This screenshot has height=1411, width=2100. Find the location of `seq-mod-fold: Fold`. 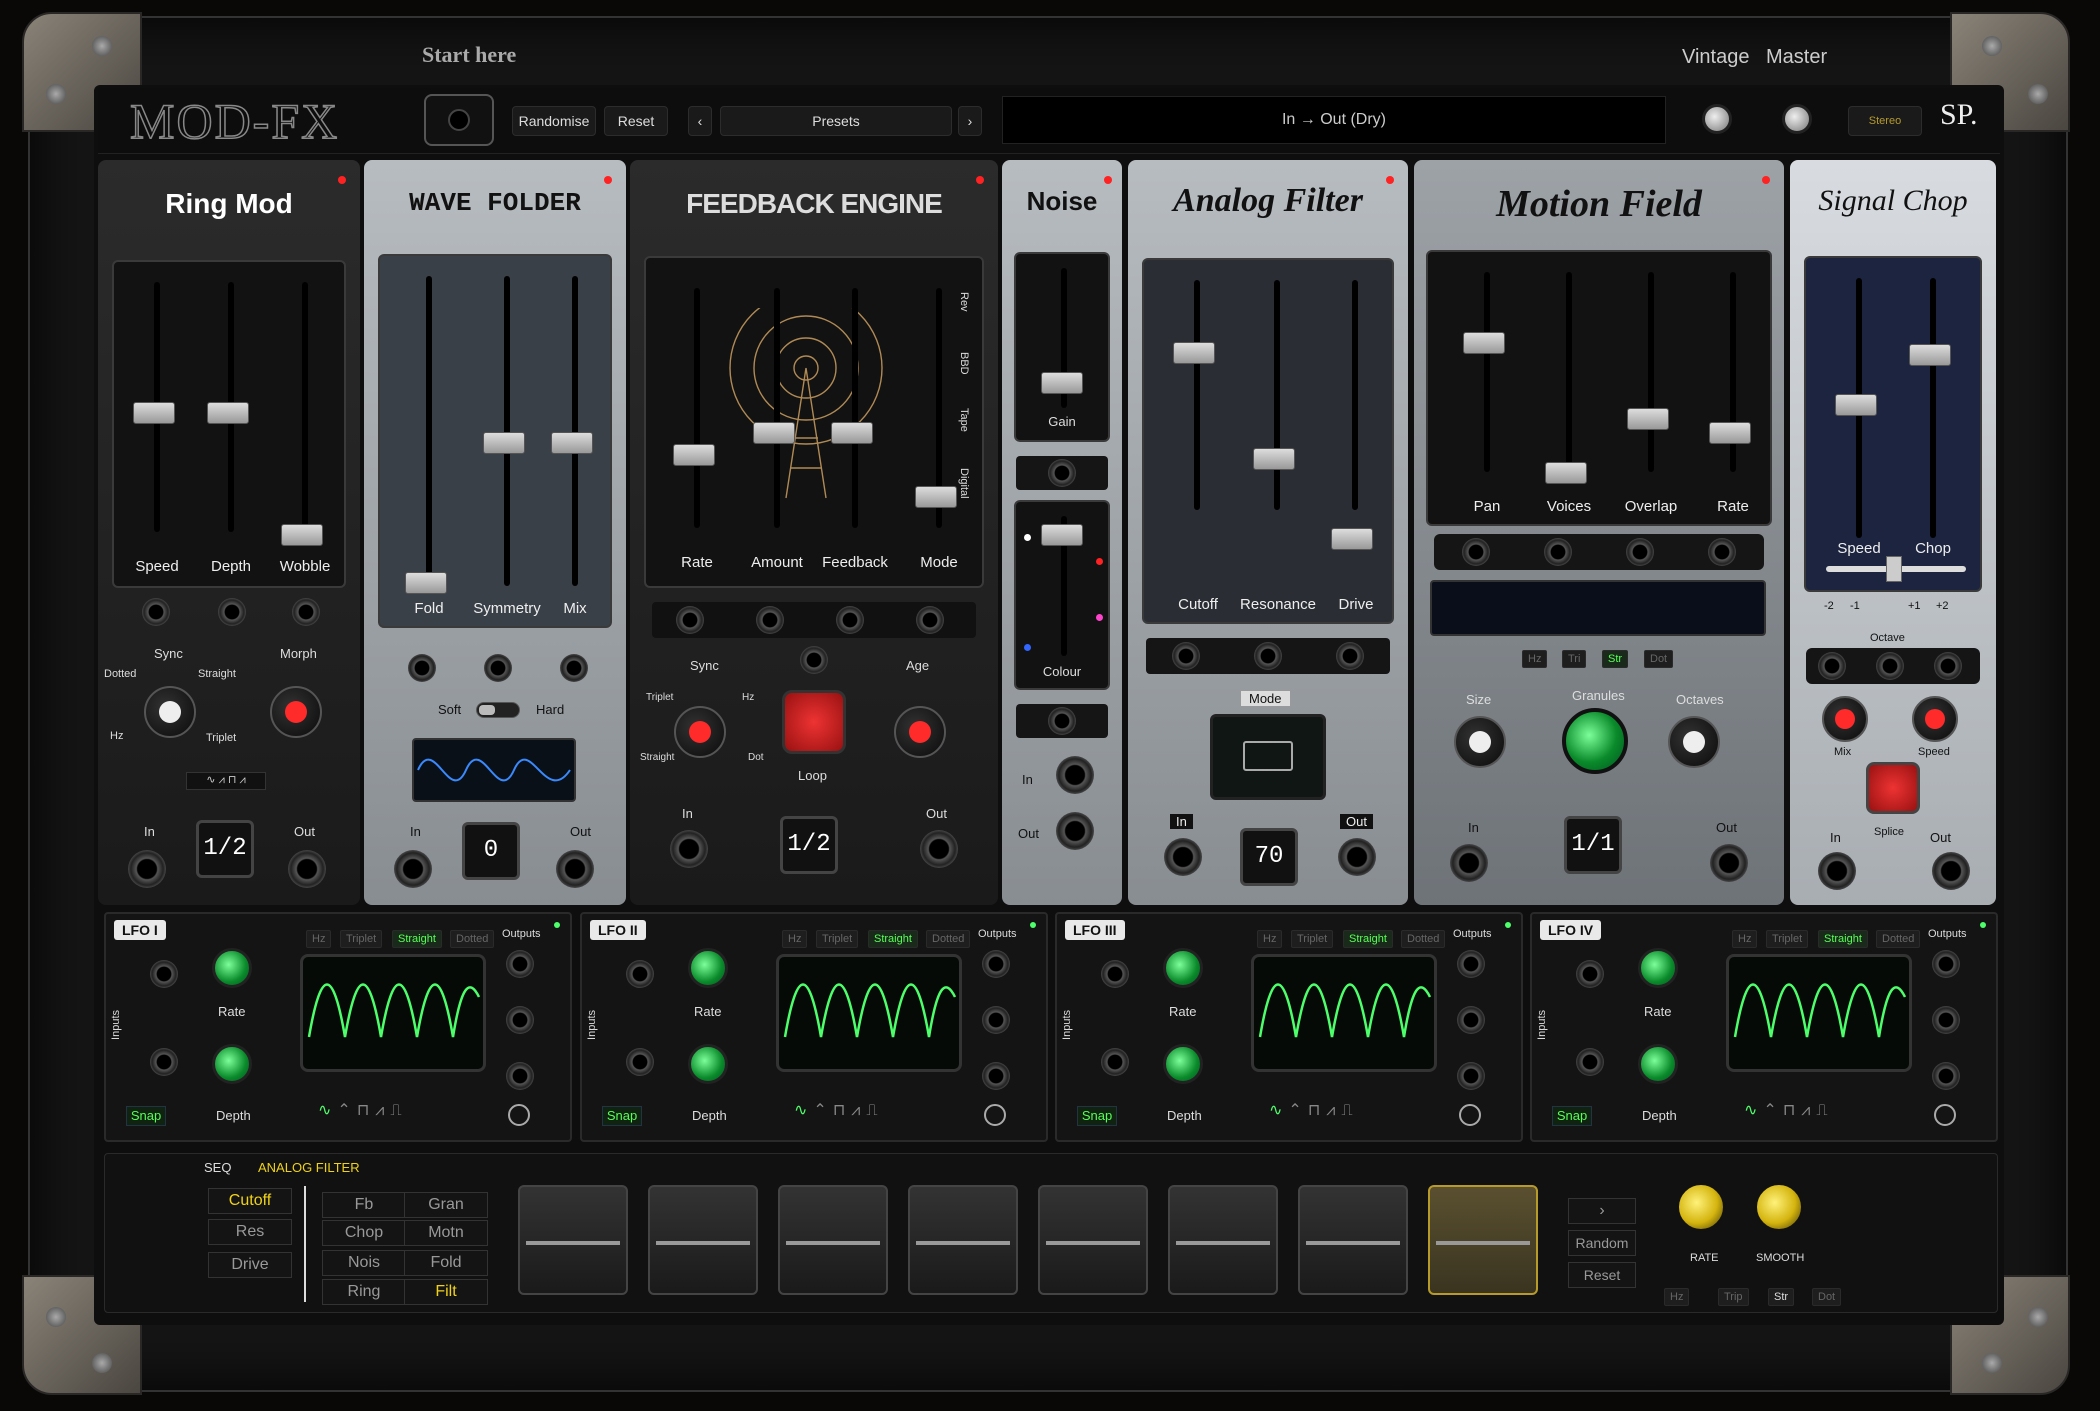

seq-mod-fold: Fold is located at coordinates (446, 1263).